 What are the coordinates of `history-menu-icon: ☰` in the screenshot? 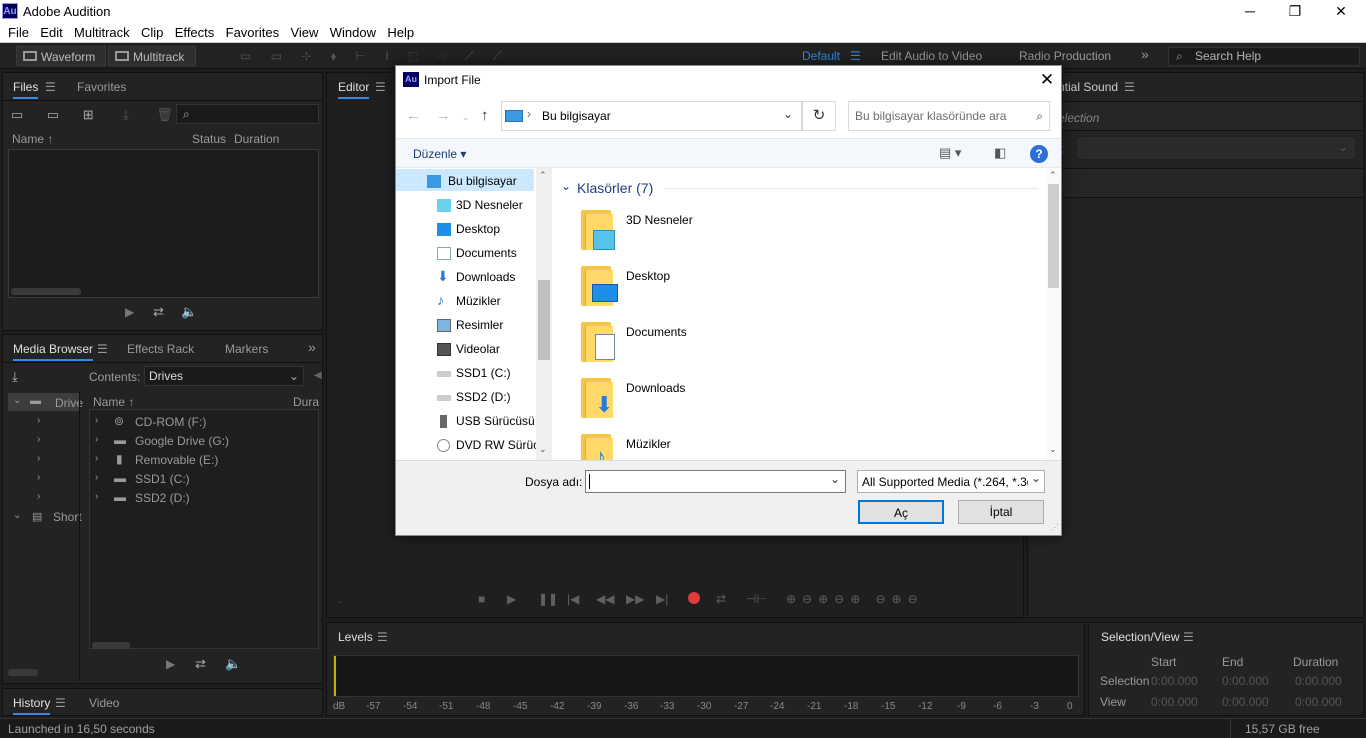 It's located at (60, 703).